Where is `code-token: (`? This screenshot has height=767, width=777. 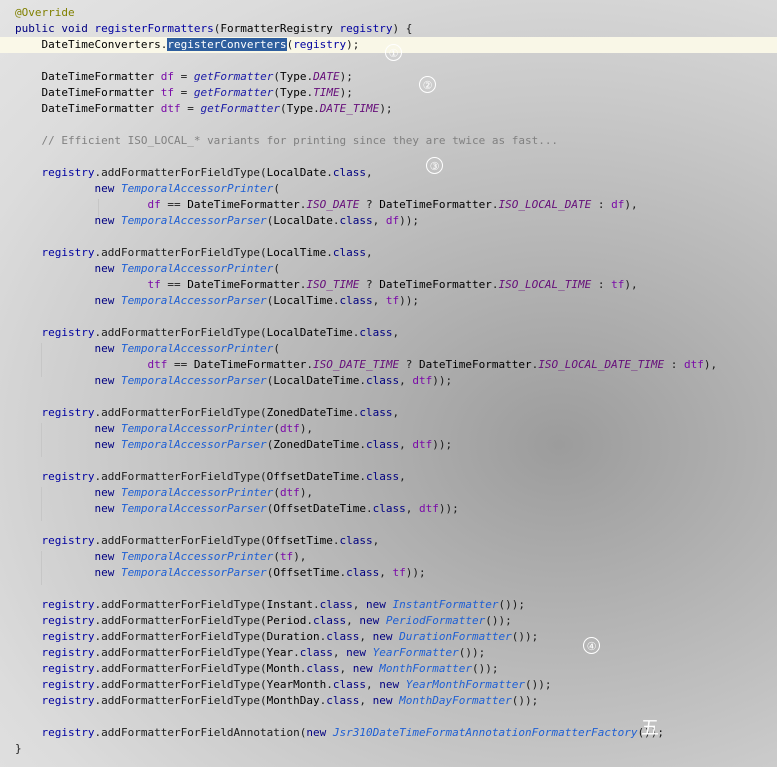
code-token: ( is located at coordinates (276, 76).